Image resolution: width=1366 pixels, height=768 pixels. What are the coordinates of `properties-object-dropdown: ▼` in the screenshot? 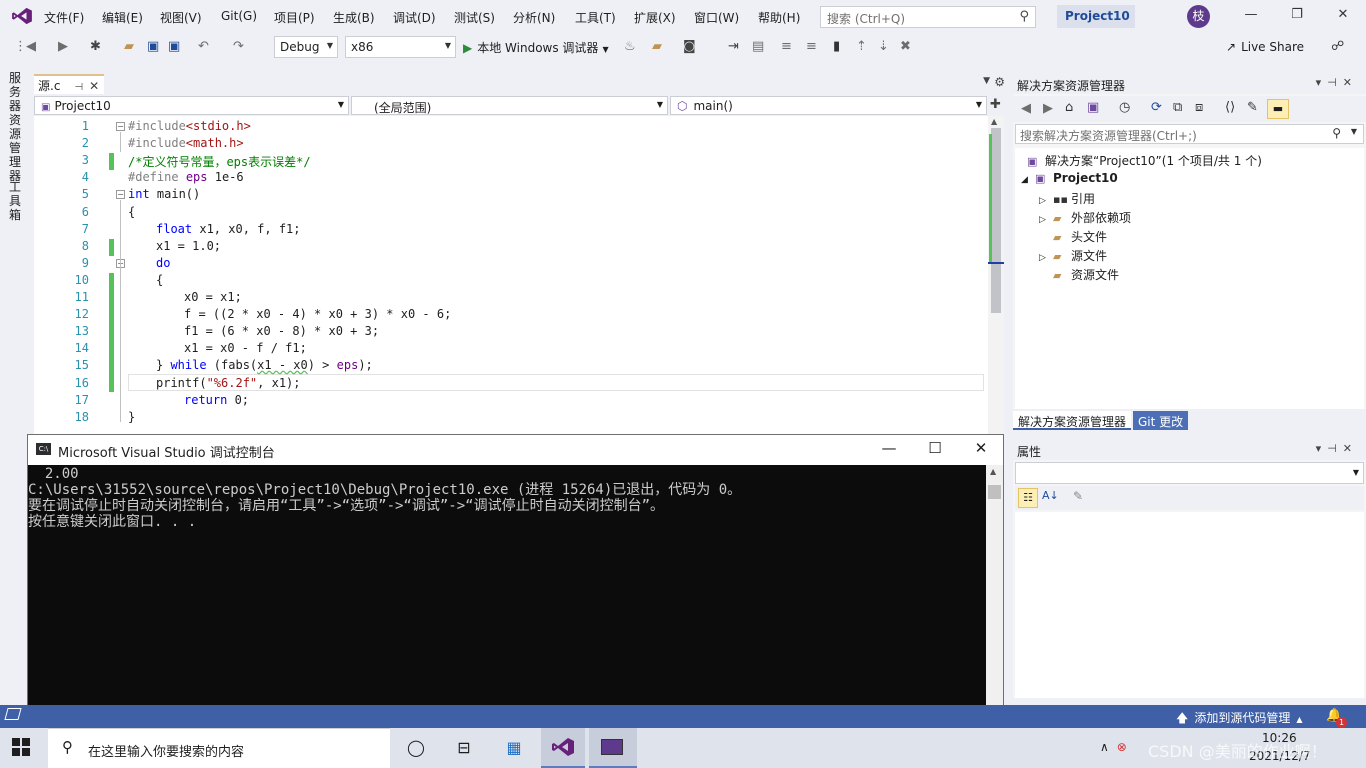 It's located at (1189, 473).